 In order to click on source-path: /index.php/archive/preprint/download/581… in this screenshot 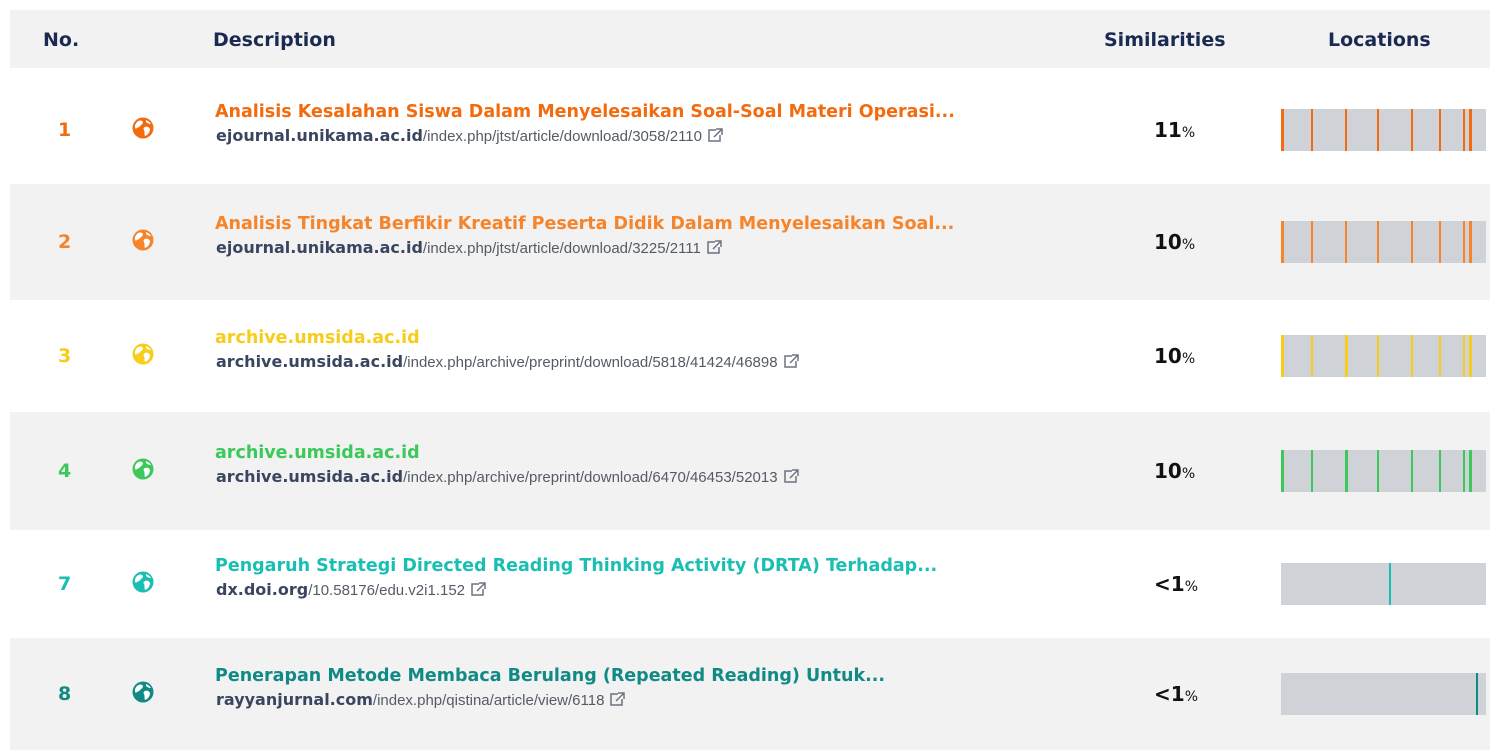, I will do `click(590, 362)`.